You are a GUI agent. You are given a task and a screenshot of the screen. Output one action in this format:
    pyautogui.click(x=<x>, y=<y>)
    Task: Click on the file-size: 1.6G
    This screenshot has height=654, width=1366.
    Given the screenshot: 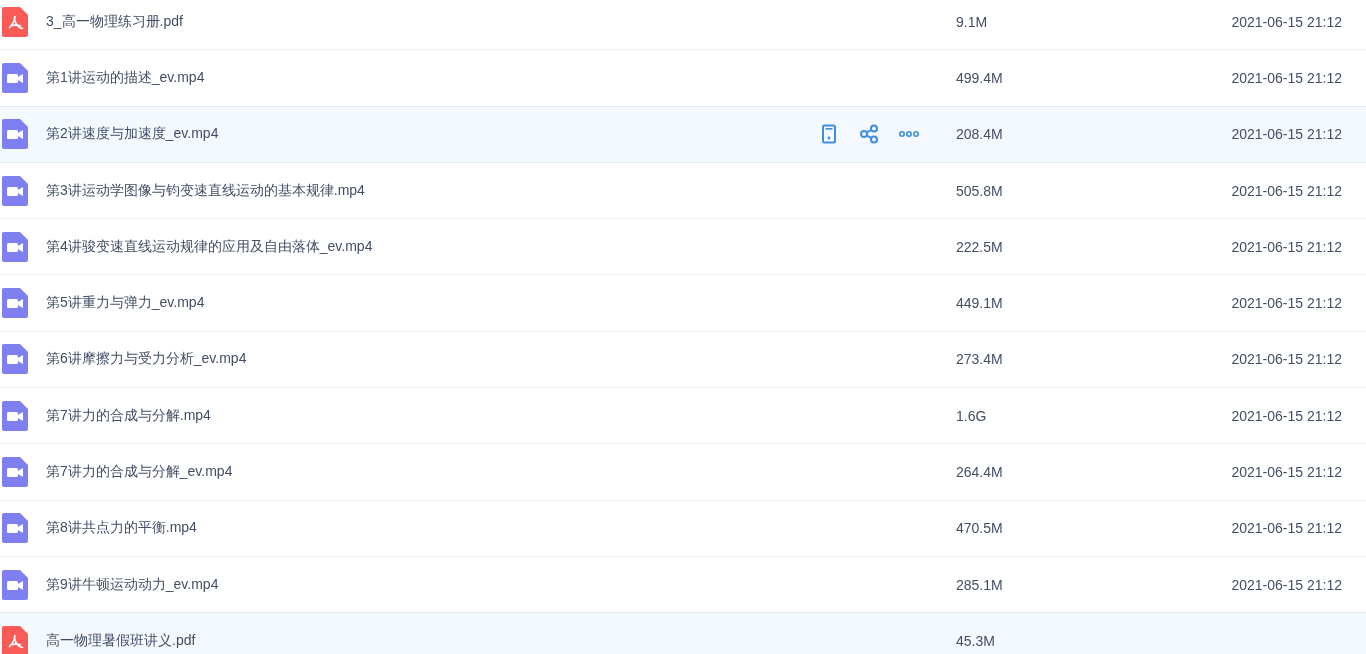 What is the action you would take?
    pyautogui.click(x=972, y=415)
    